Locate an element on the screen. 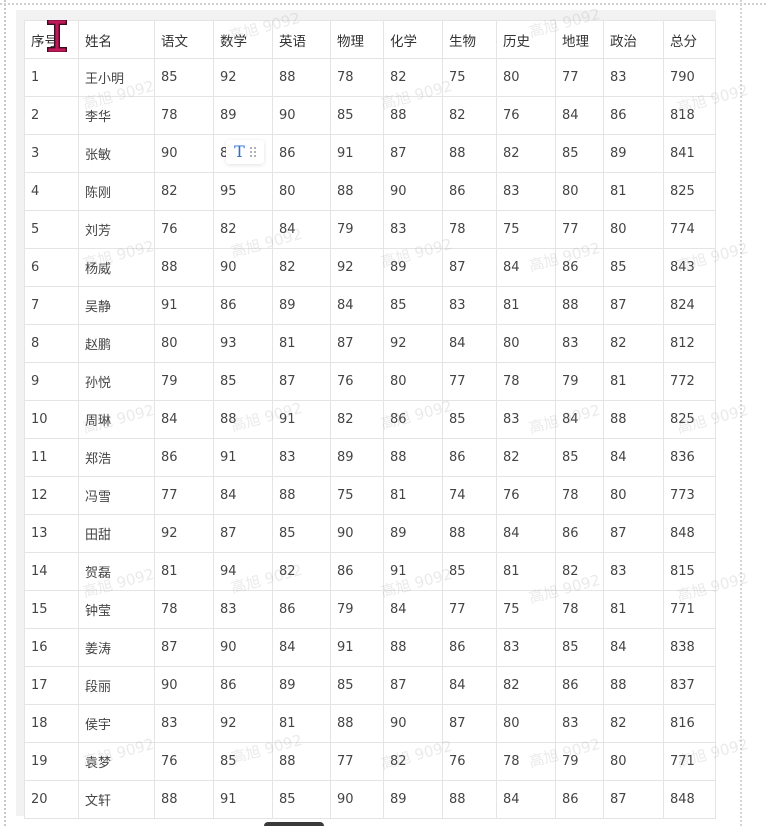  floating-text-toolbar: T is located at coordinates (245, 152).